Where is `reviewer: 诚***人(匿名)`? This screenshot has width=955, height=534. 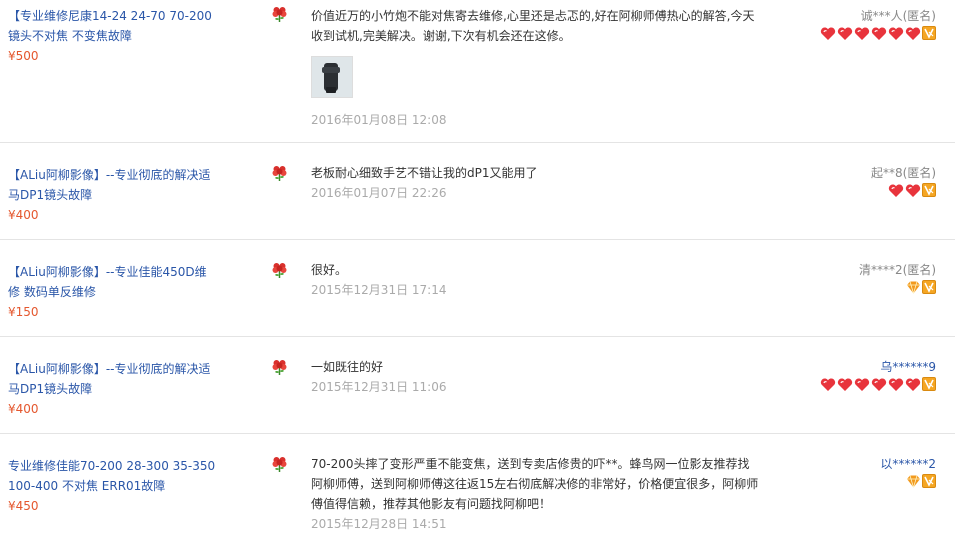 reviewer: 诚***人(匿名) is located at coordinates (878, 23).